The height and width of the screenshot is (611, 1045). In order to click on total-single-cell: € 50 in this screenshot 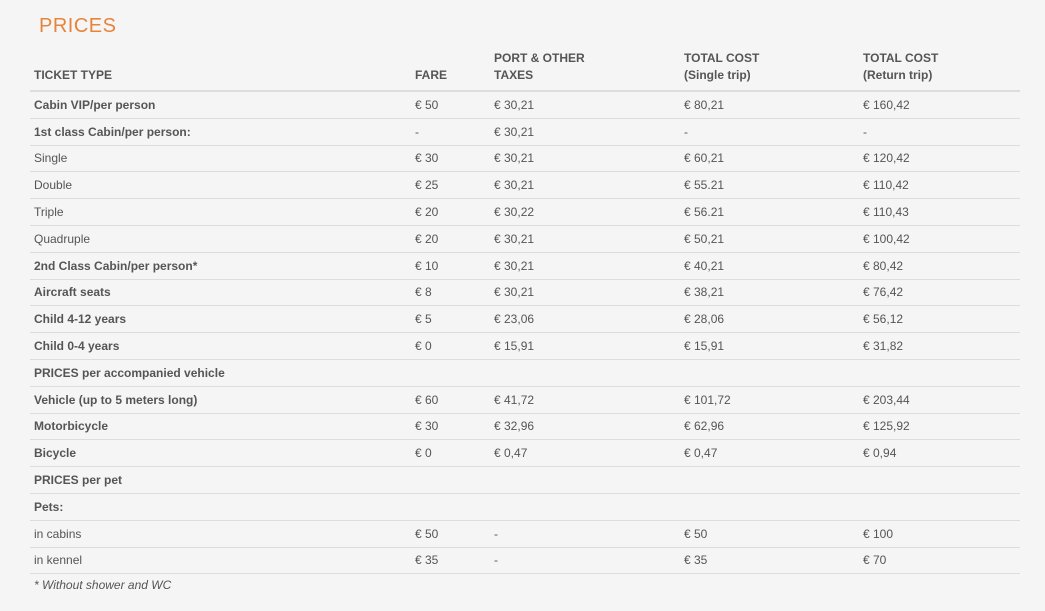, I will do `click(769, 534)`.